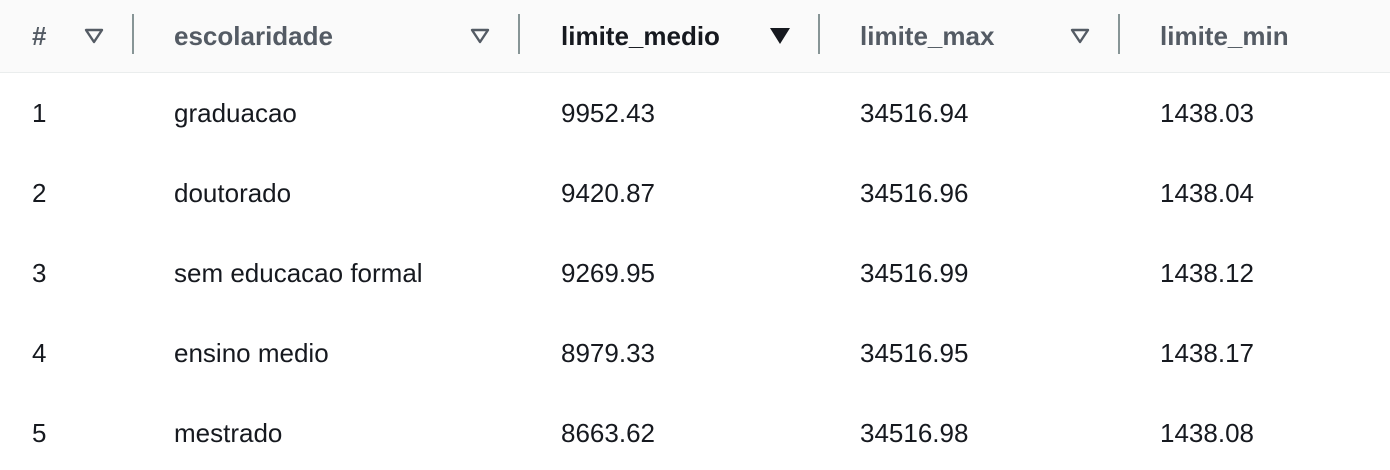 The width and height of the screenshot is (1390, 470). What do you see at coordinates (39, 272) in the screenshot?
I see `cell-index: 3` at bounding box center [39, 272].